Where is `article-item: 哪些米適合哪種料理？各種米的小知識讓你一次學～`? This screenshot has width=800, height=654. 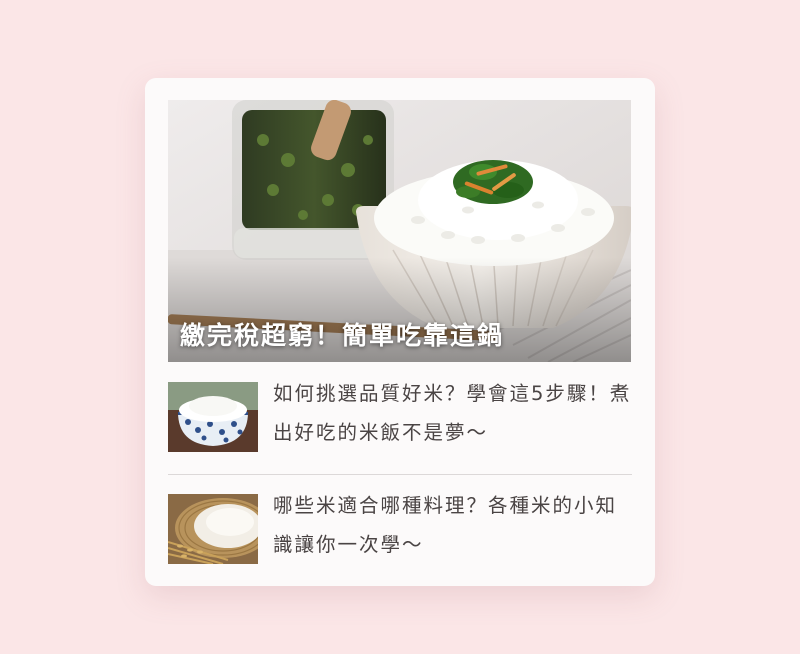
article-item: 哪些米適合哪種料理？各種米的小知識讓你一次學～ is located at coordinates (400, 527).